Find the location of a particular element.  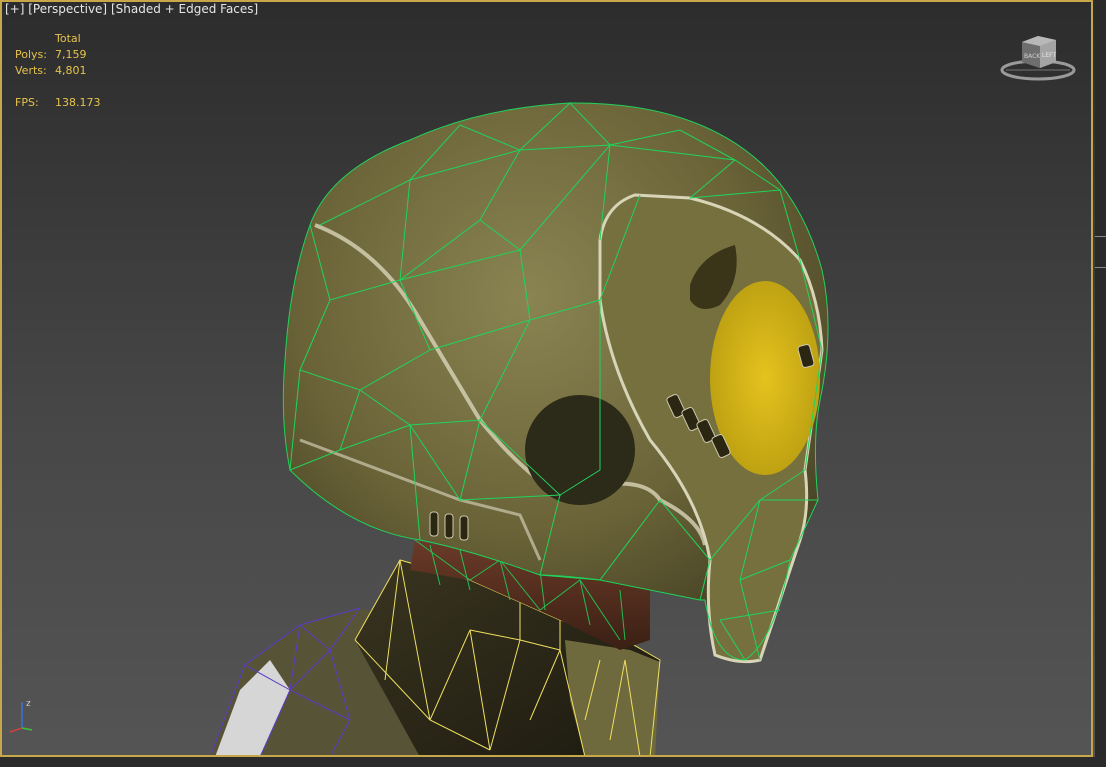

stats-fps-label: FPS: is located at coordinates (27, 102).